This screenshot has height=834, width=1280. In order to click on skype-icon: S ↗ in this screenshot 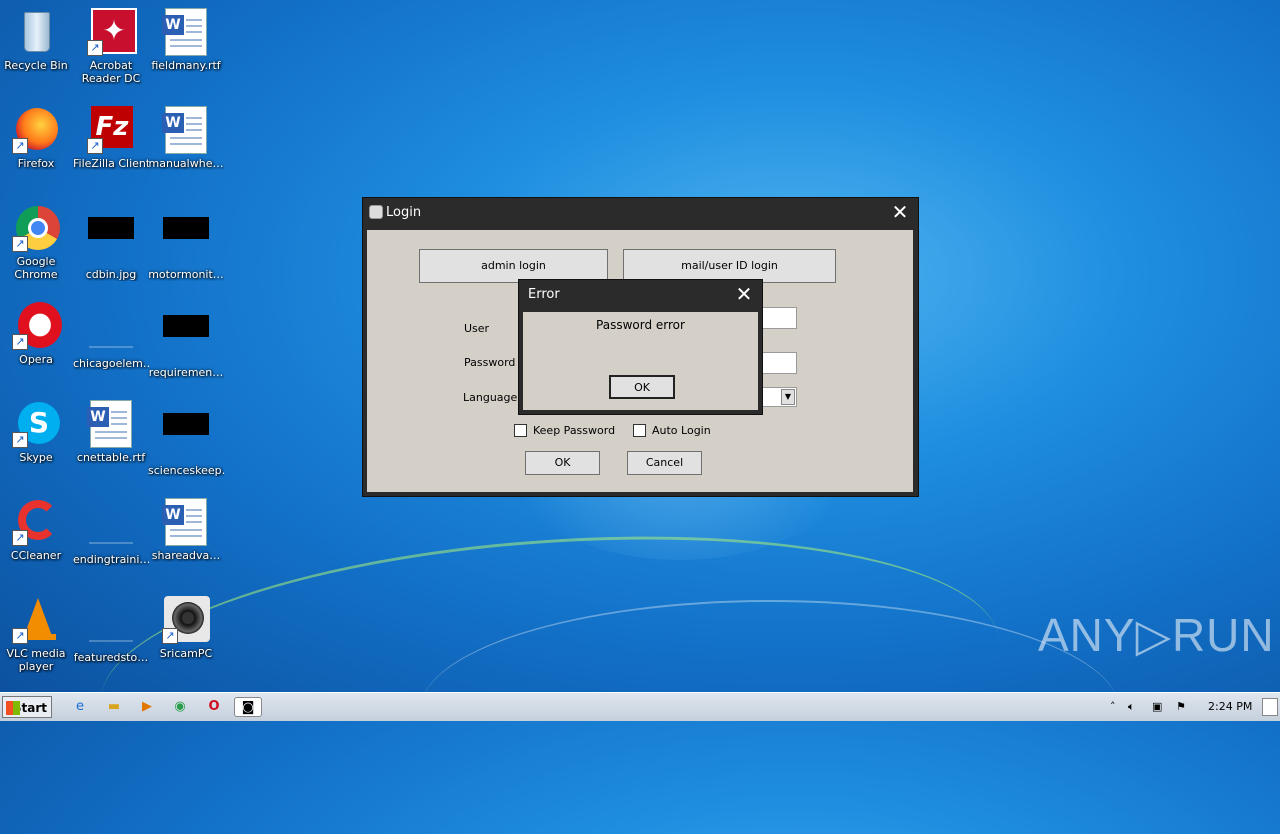, I will do `click(36, 424)`.